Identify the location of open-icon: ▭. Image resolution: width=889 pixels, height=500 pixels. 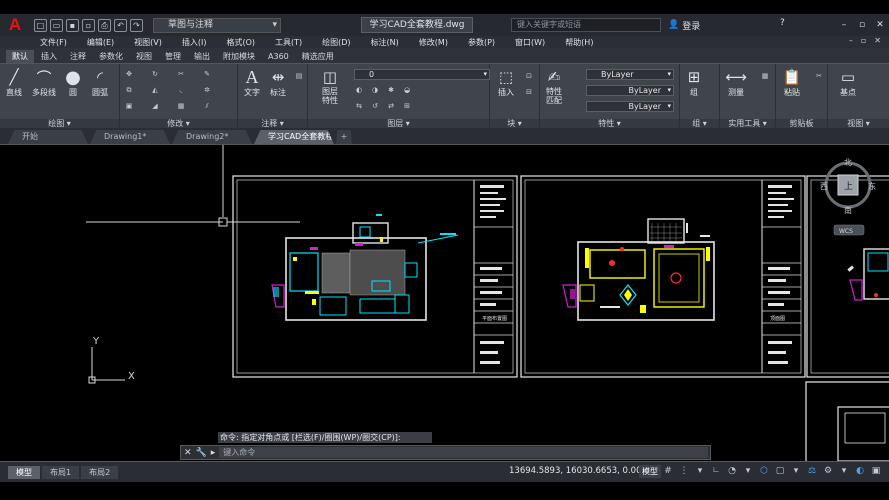
(56, 25).